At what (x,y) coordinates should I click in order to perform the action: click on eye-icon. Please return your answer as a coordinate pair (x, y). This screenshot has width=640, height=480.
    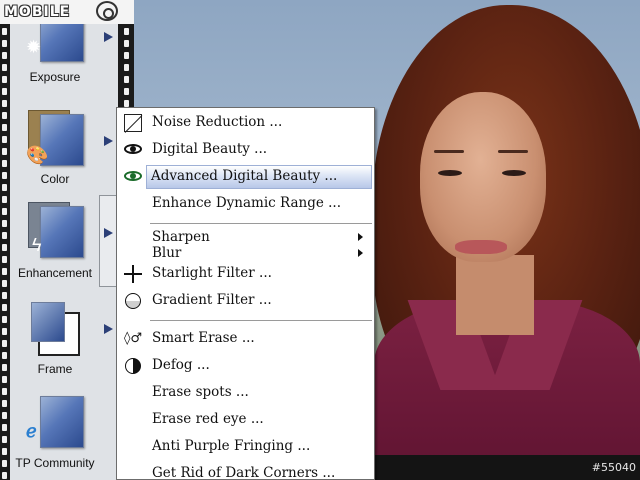
    Looking at the image, I should click on (133, 150).